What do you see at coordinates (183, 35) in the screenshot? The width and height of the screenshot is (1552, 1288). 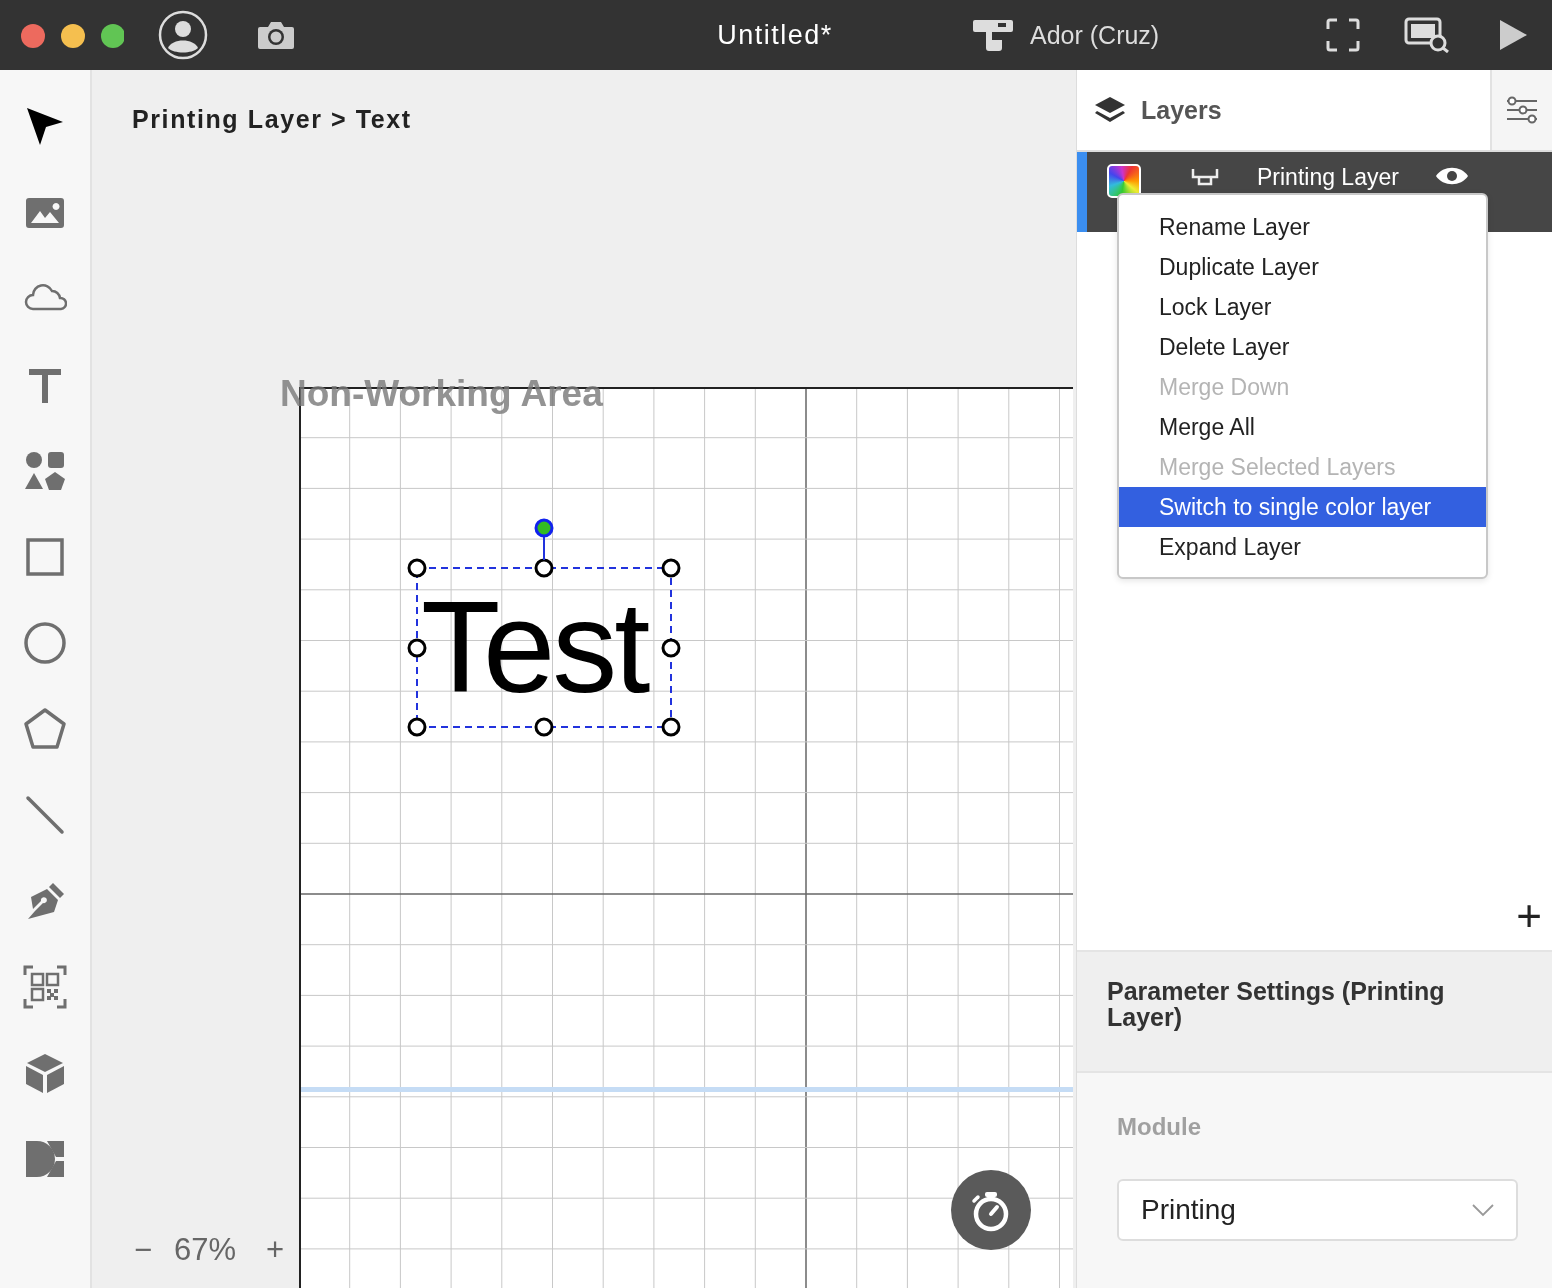 I see `account-icon` at bounding box center [183, 35].